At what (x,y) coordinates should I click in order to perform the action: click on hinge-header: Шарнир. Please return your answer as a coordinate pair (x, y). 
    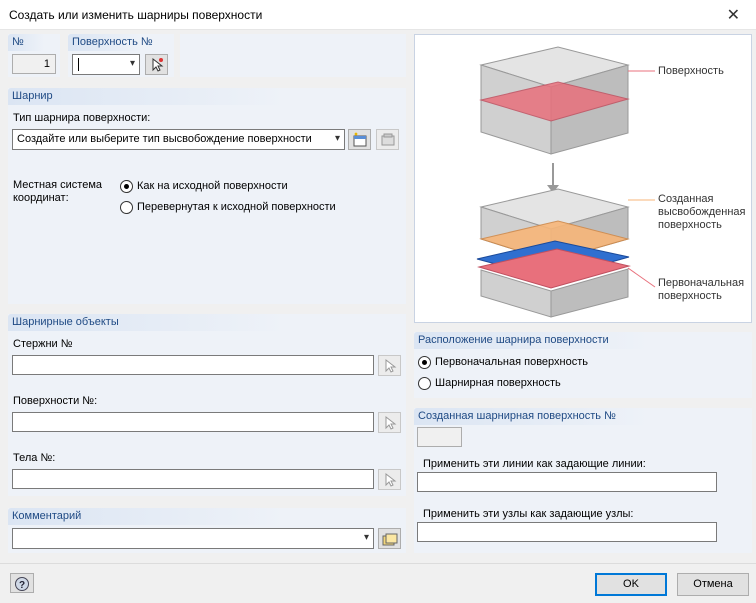
    Looking at the image, I should click on (207, 96).